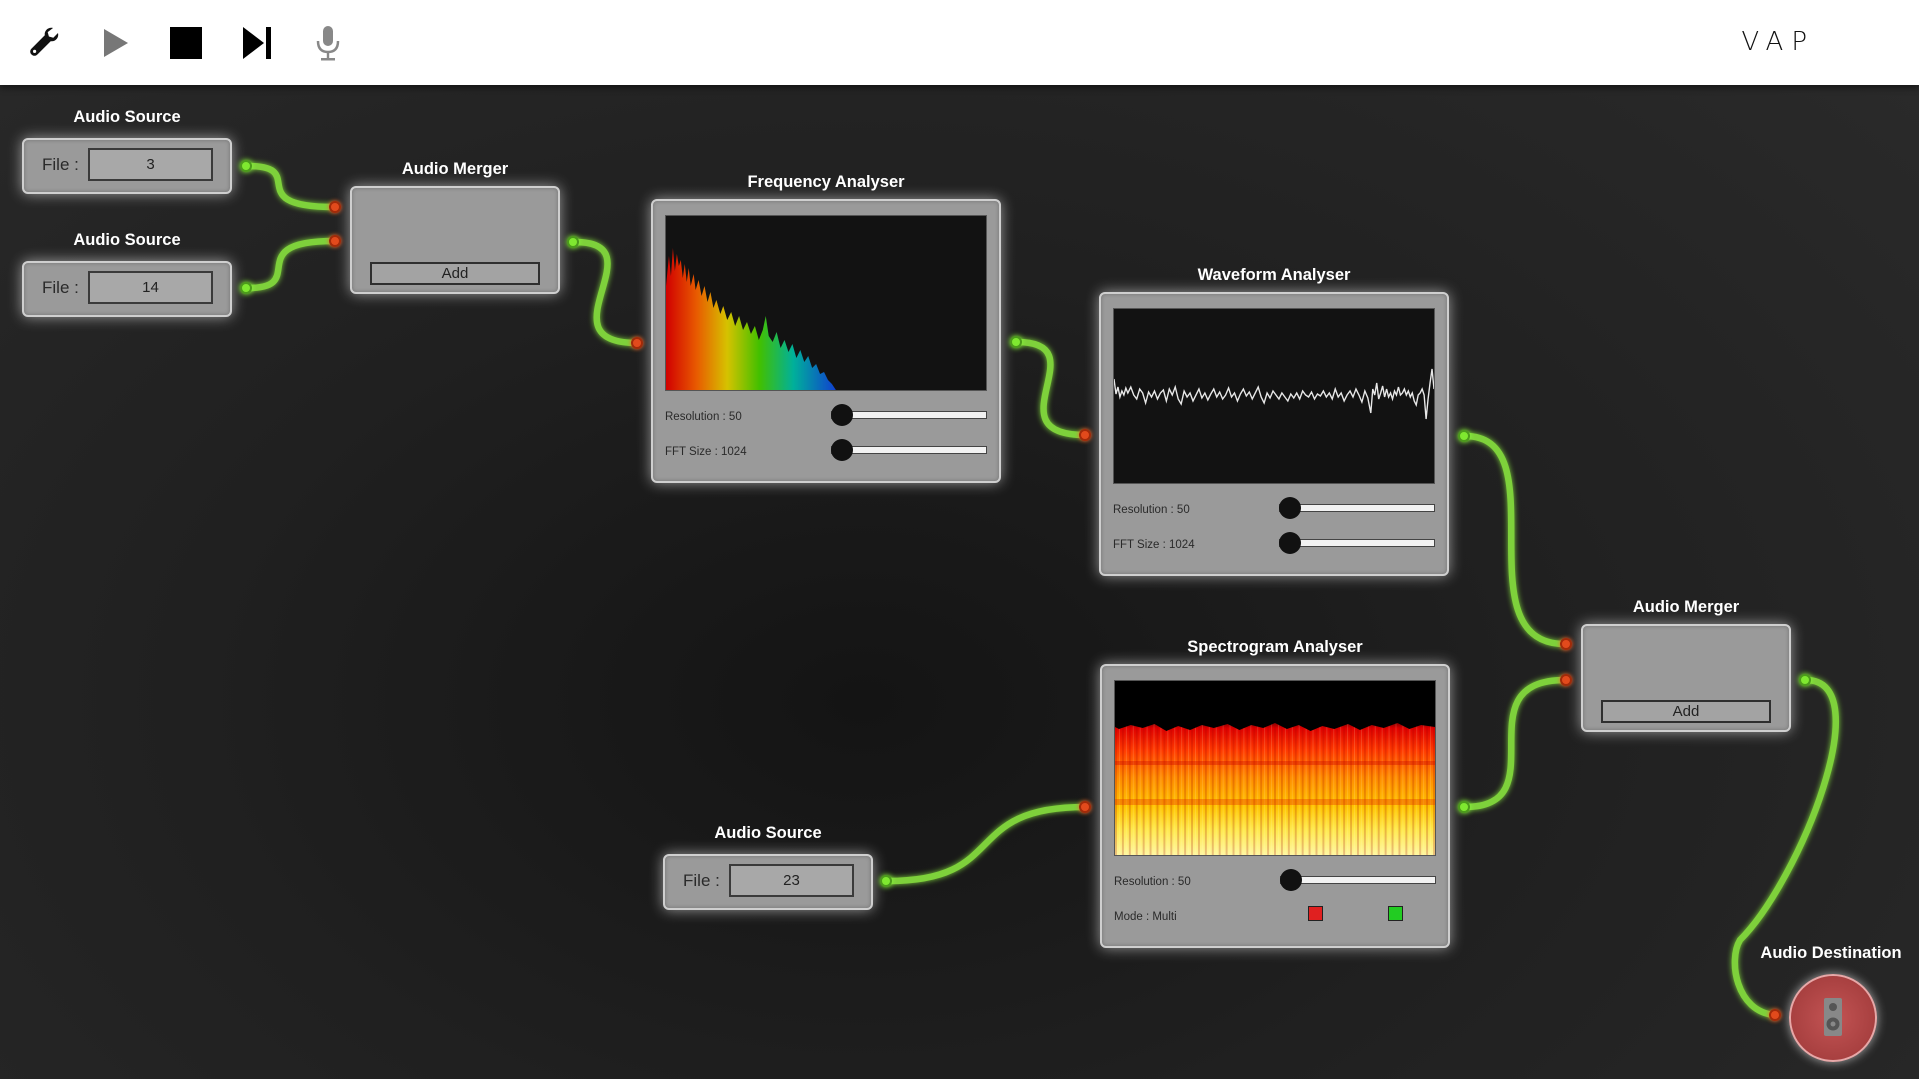 This screenshot has height=1079, width=1919. I want to click on mode-green-swatch, so click(1395, 913).